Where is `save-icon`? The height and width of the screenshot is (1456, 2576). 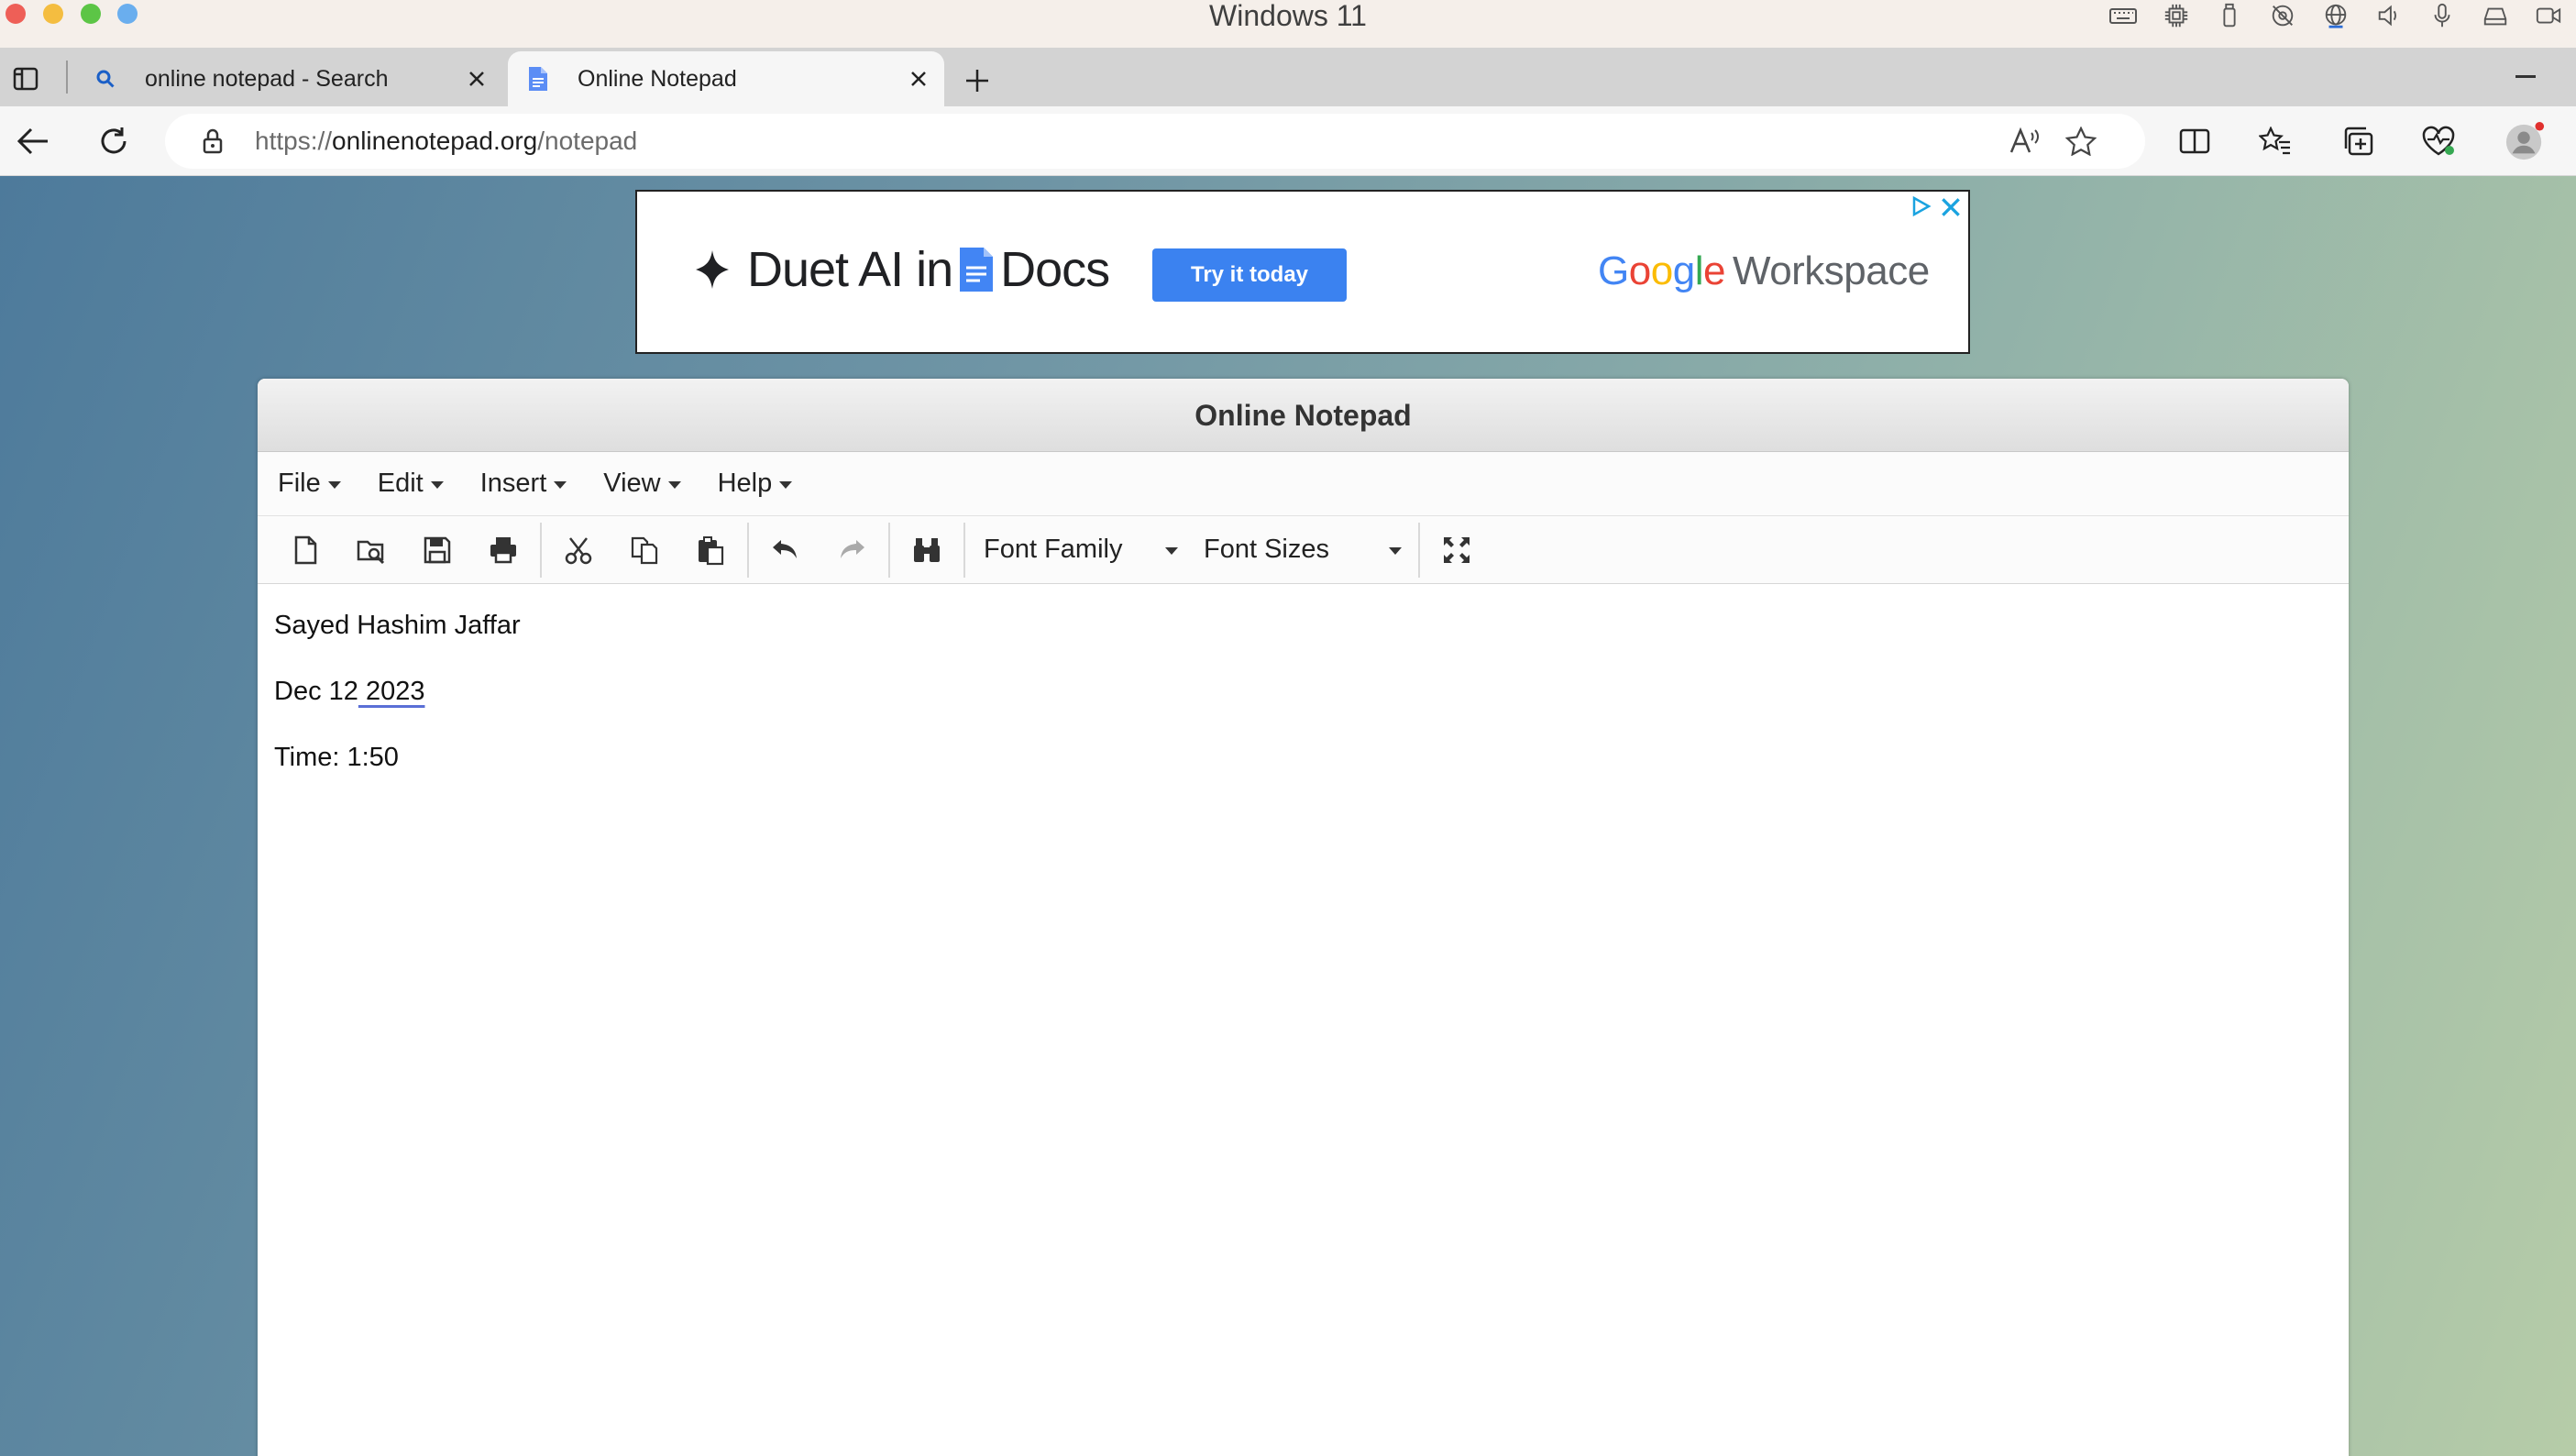 save-icon is located at coordinates (437, 549).